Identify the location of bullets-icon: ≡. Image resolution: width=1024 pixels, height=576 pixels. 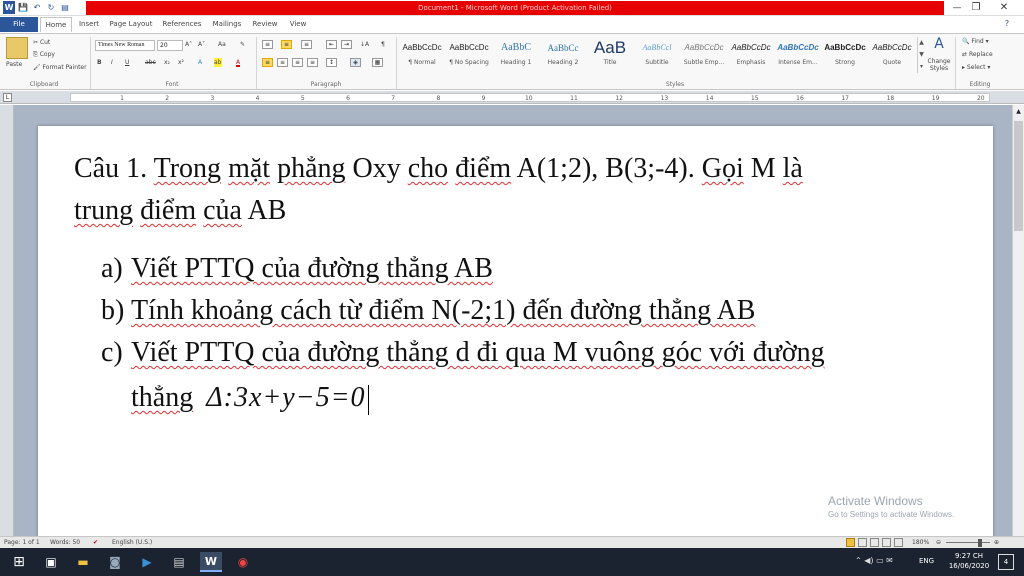
(267, 44).